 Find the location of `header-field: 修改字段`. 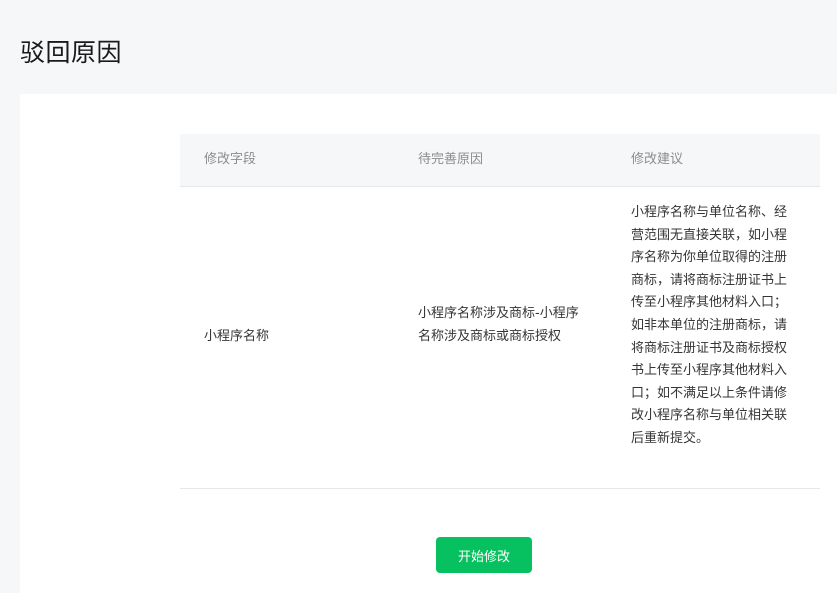

header-field: 修改字段 is located at coordinates (230, 159).